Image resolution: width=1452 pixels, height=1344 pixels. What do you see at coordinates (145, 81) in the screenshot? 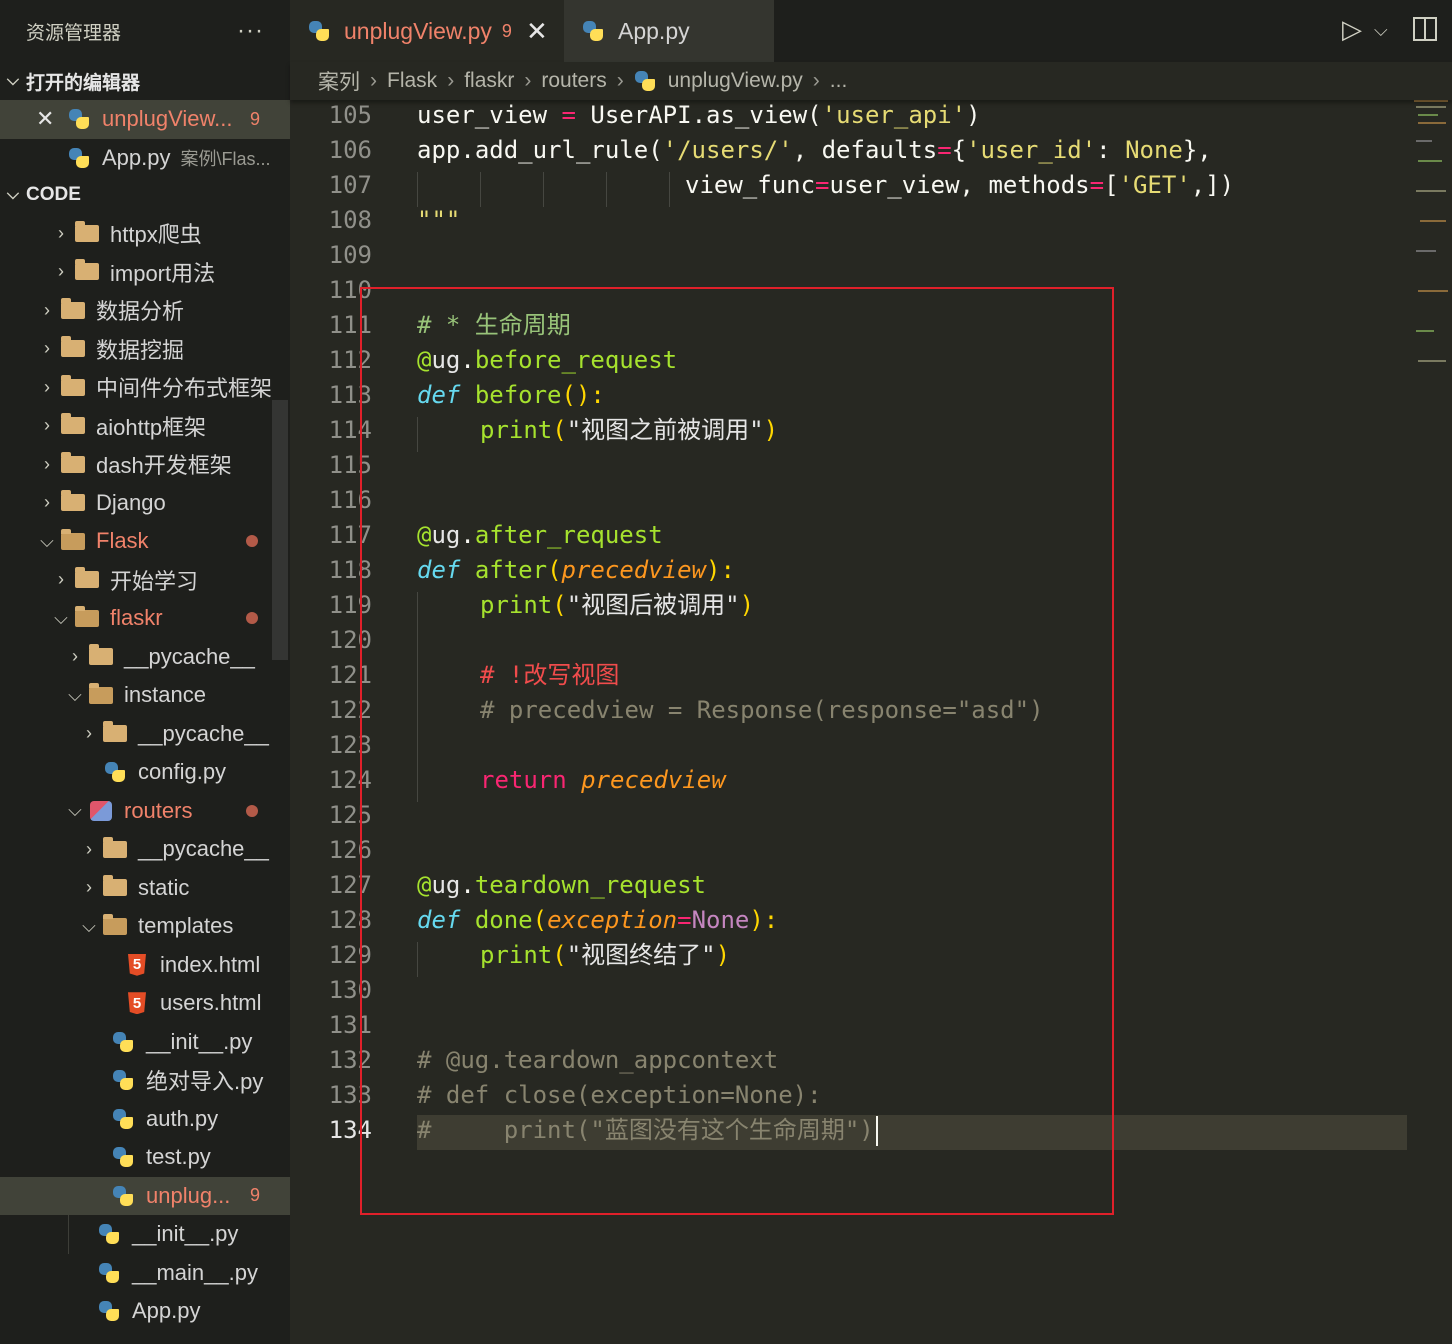
I see `open-editors-section: ⌵ 打开的编辑器` at bounding box center [145, 81].